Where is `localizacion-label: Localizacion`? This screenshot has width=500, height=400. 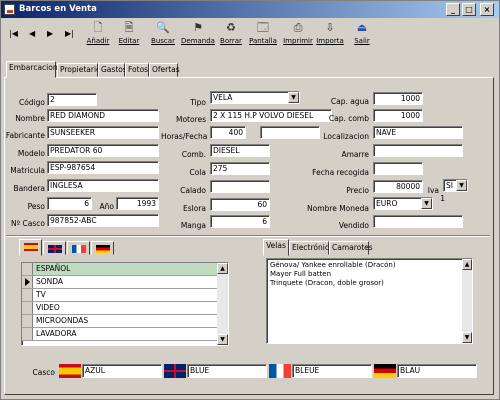 localizacion-label: Localizacion is located at coordinates (346, 136).